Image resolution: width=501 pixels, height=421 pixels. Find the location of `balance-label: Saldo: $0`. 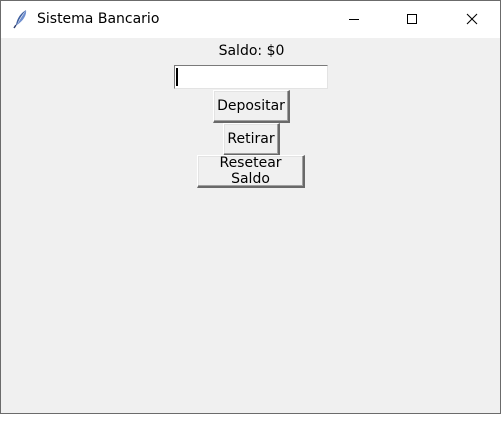

balance-label: Saldo: $0 is located at coordinates (251, 51).